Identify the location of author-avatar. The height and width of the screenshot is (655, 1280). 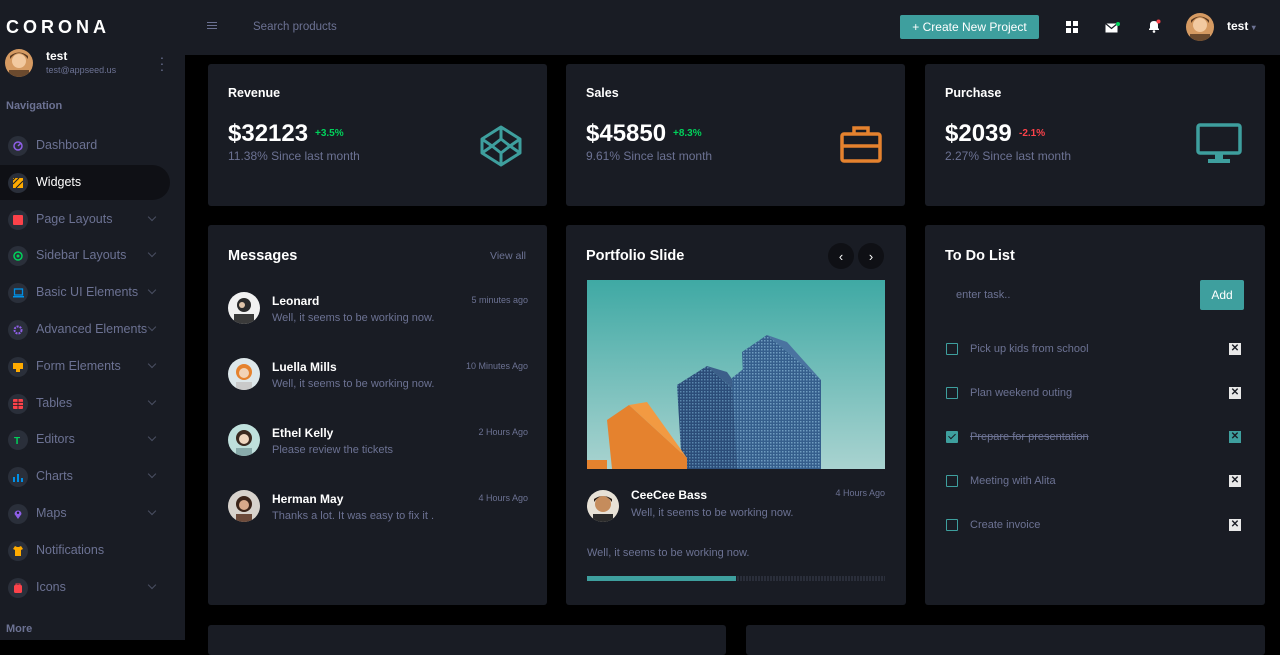
(603, 506).